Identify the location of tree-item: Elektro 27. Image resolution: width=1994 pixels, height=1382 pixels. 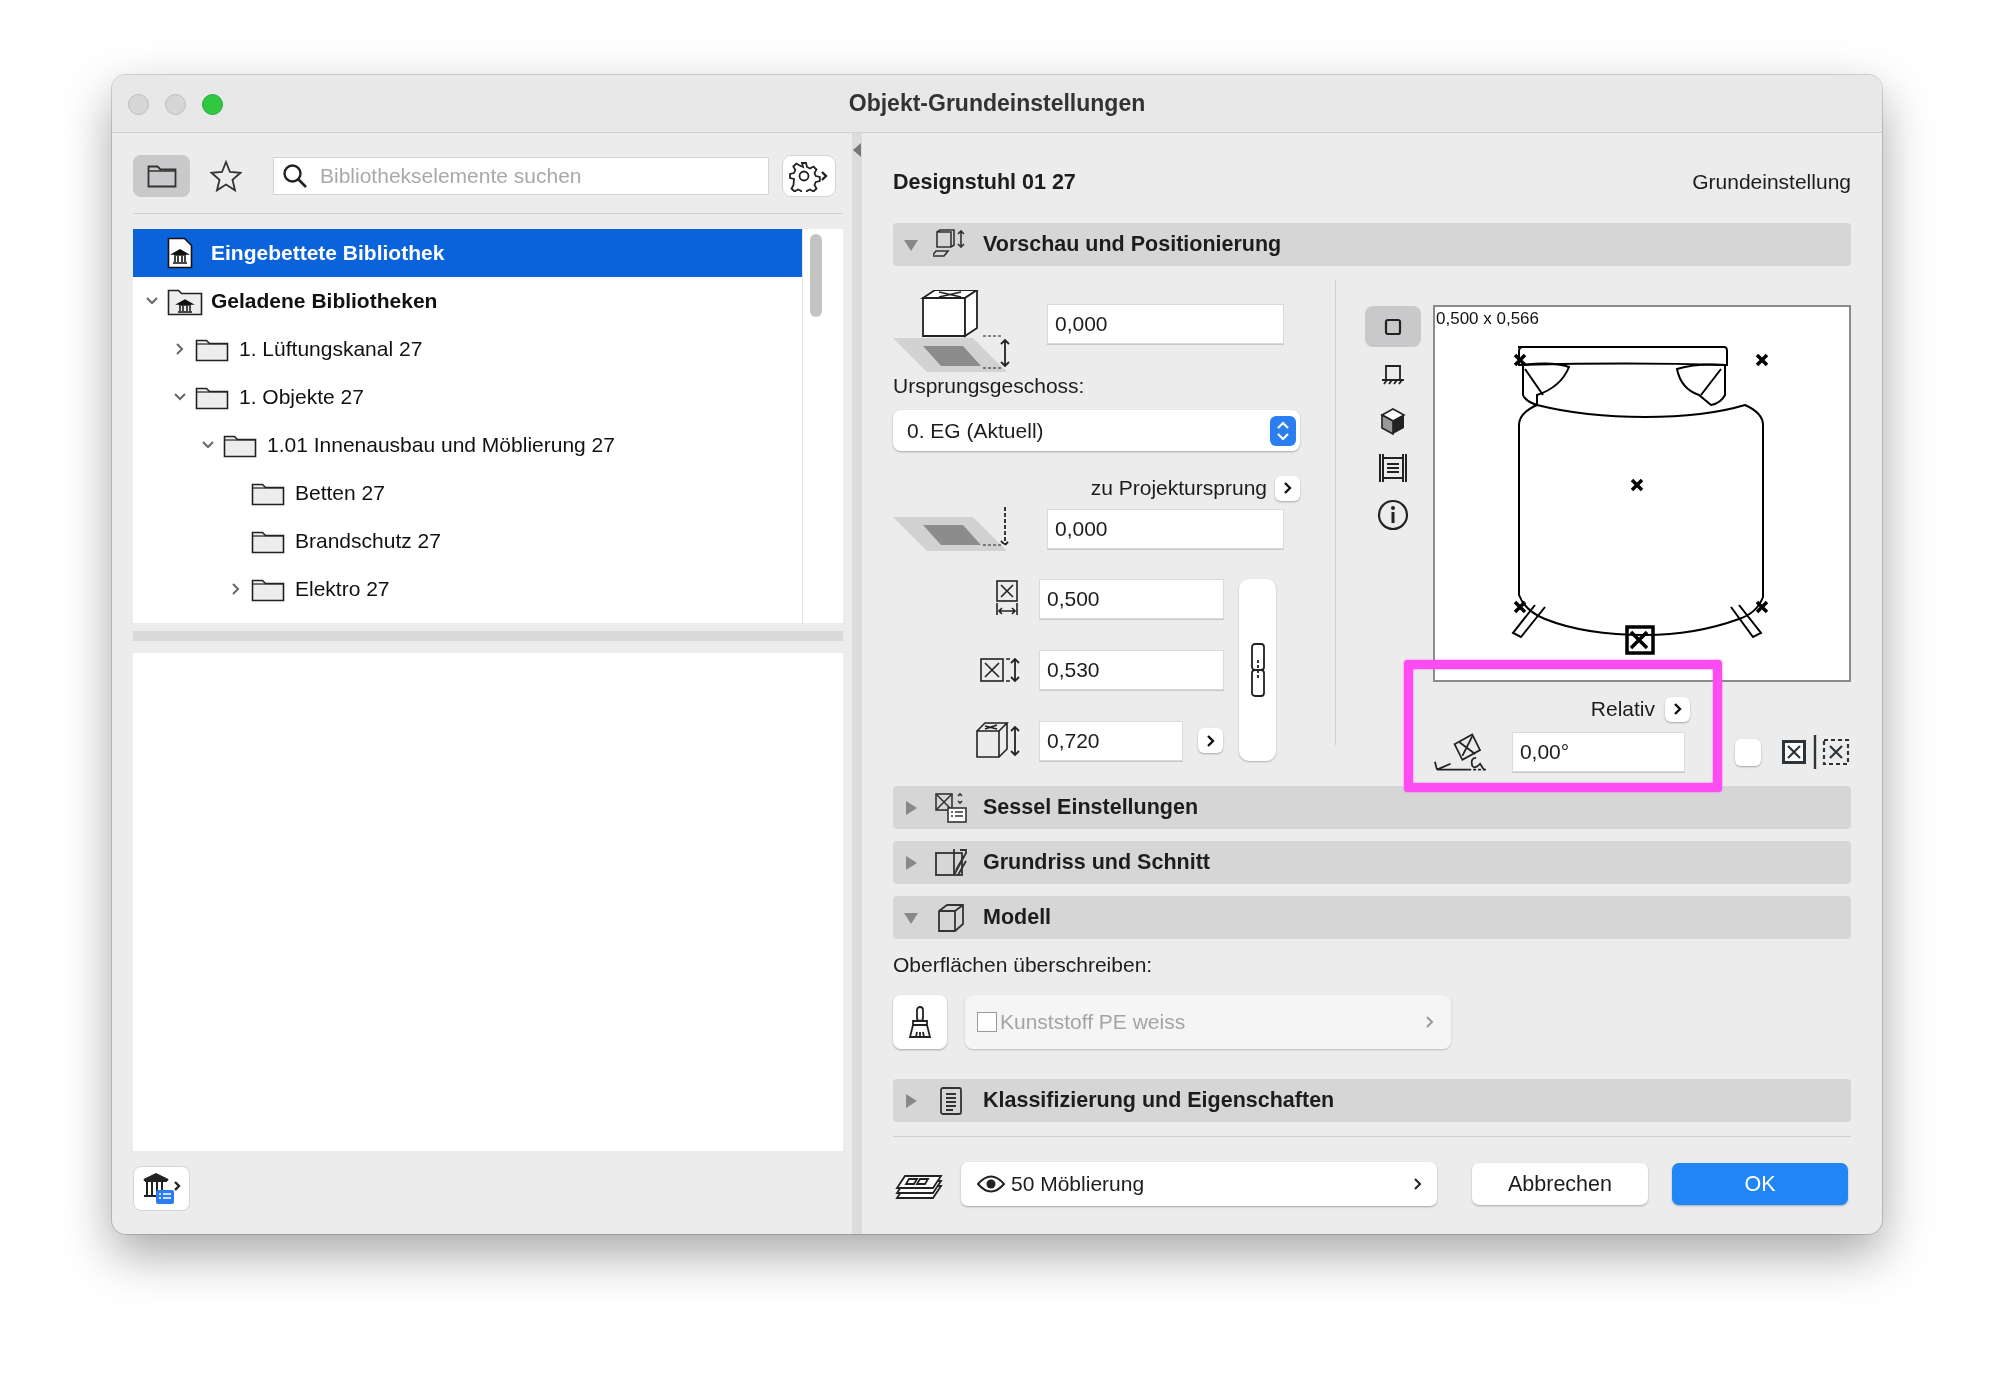
(467, 589).